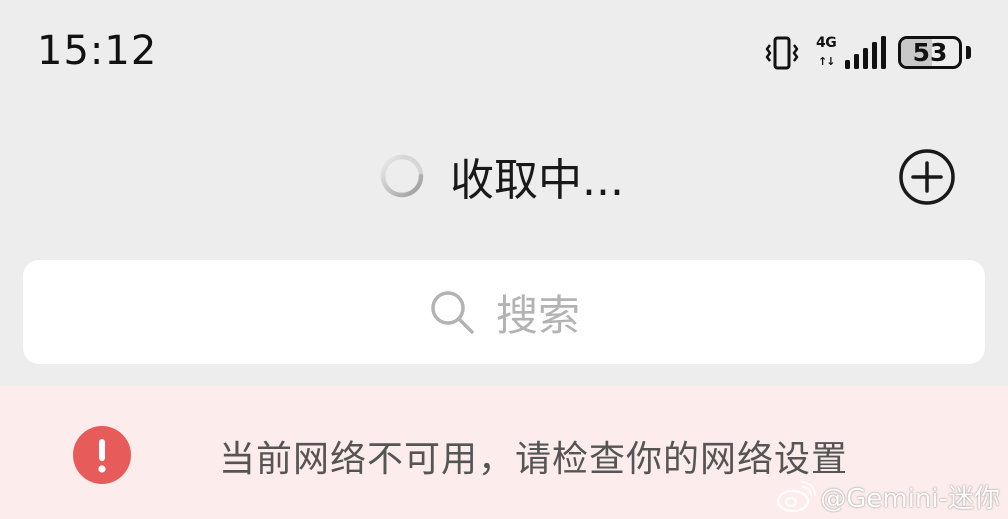  I want to click on network-type-indicator: 4G ↑↓, so click(828, 53).